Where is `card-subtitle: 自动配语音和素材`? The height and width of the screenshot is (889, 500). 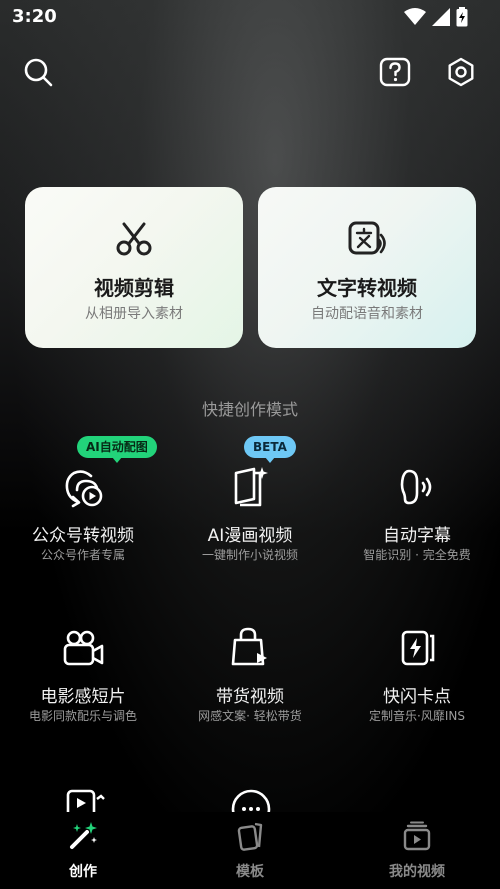
card-subtitle: 自动配语音和素材 is located at coordinates (367, 314).